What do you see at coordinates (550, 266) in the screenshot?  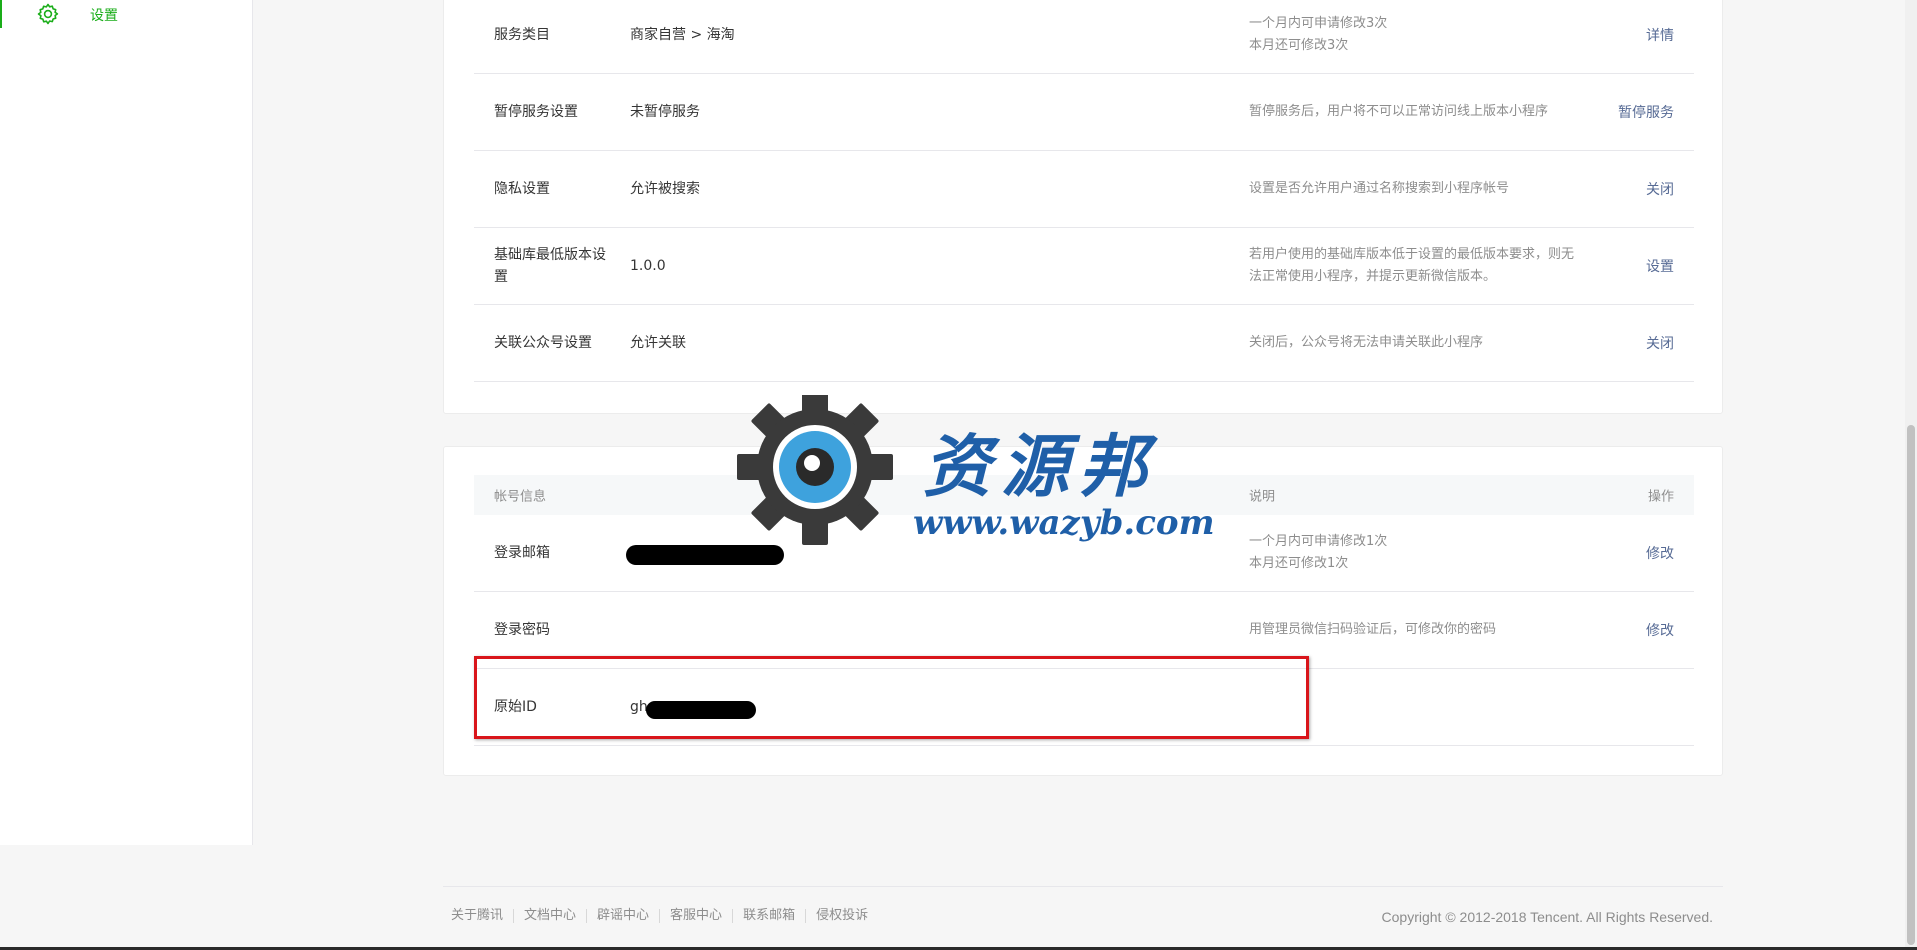 I see `row-name: 基础库最低版本设置` at bounding box center [550, 266].